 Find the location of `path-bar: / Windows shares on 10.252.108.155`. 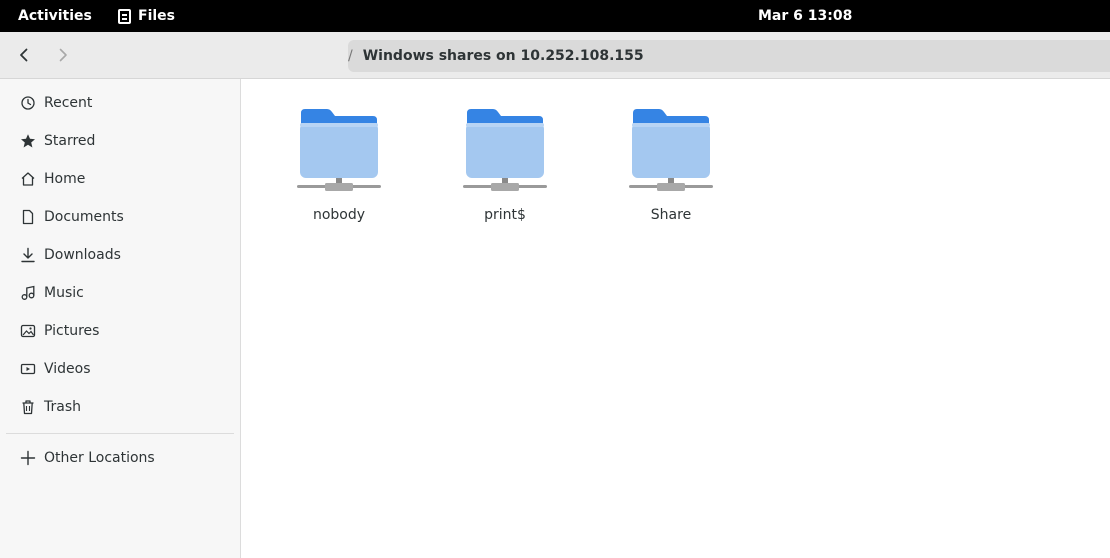

path-bar: / Windows shares on 10.252.108.155 is located at coordinates (729, 56).